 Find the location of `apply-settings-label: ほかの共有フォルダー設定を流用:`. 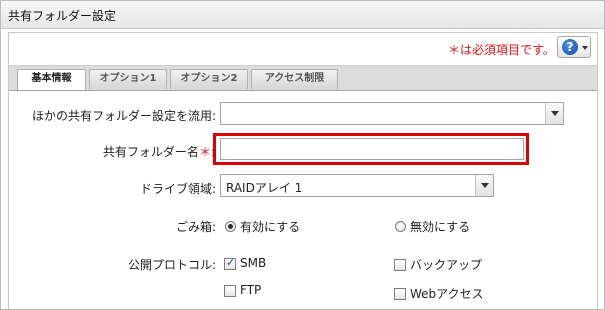

apply-settings-label: ほかの共有フォルダー設定を流用: is located at coordinates (123, 116).